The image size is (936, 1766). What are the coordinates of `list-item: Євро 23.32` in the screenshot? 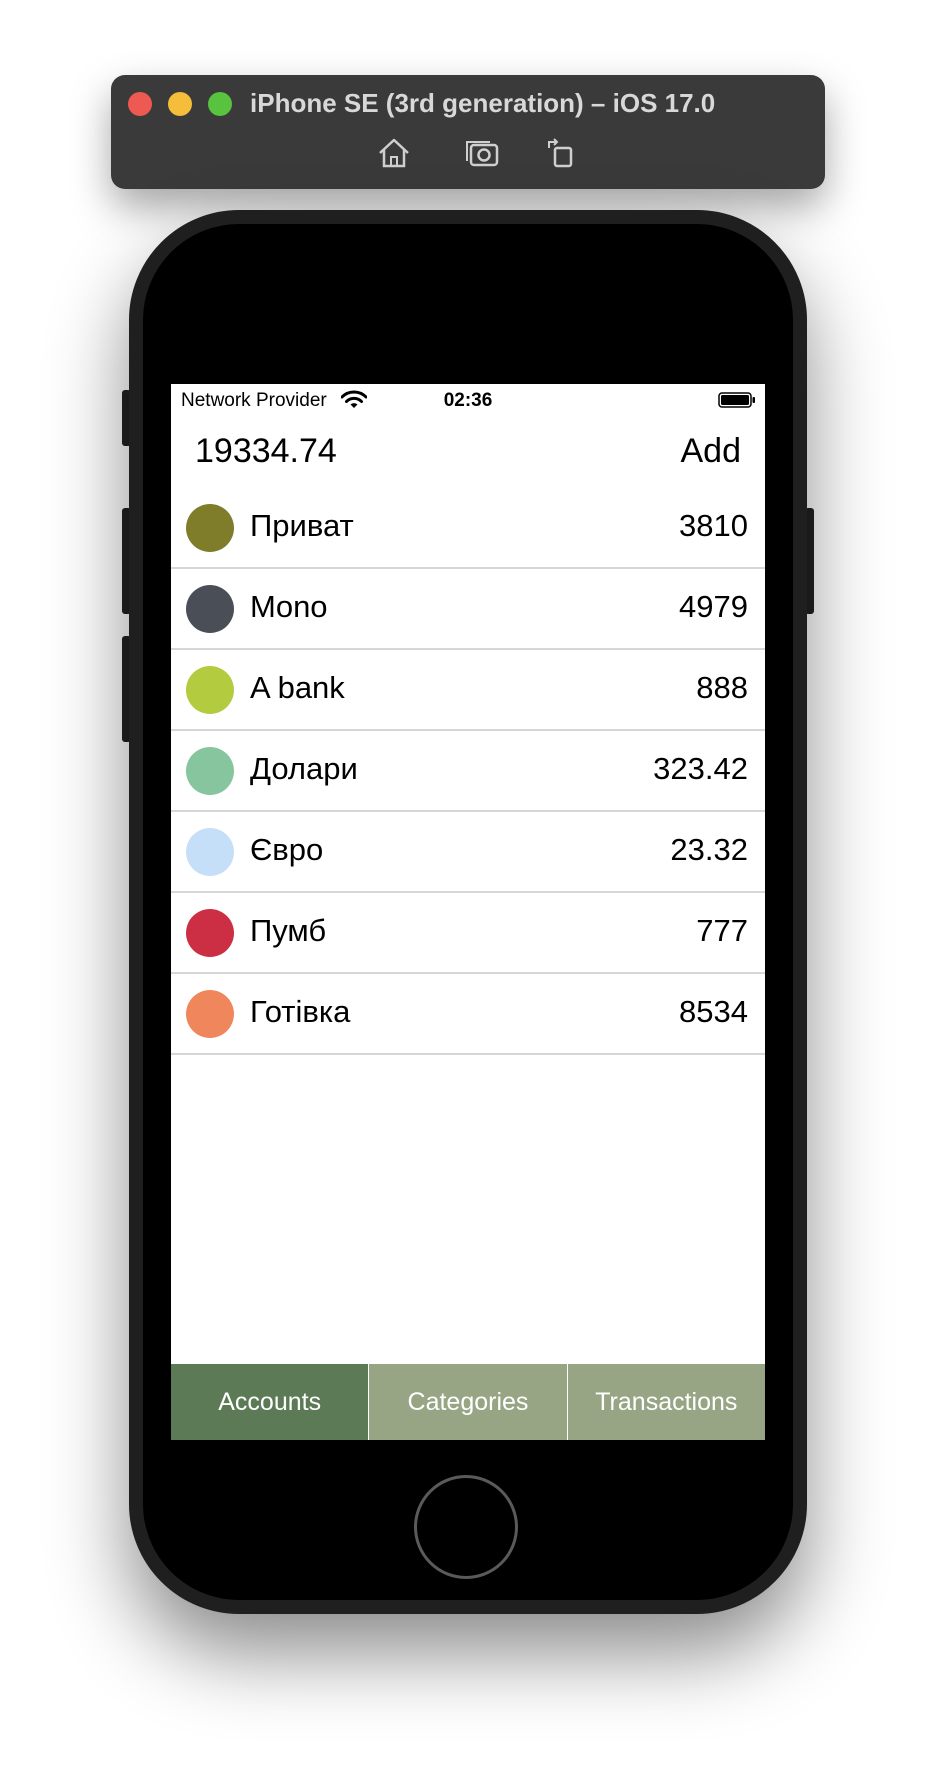 It's located at (468, 852).